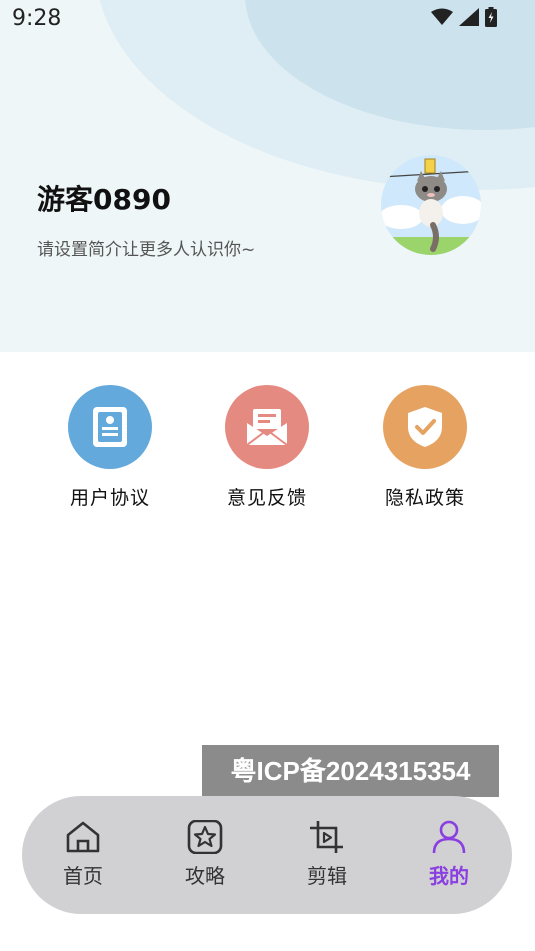 This screenshot has width=535, height=951. I want to click on username: 游客0890, so click(104, 199).